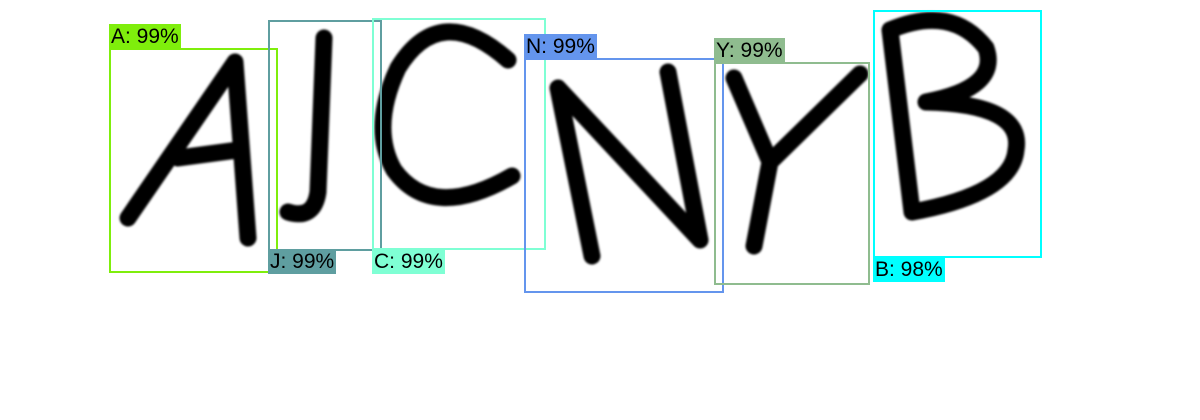 This screenshot has height=420, width=1200. I want to click on bbox-b, so click(957, 134).